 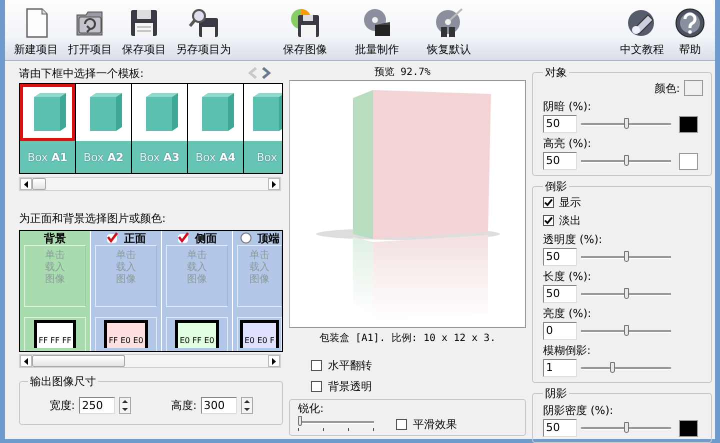 I want to click on number-field: 0, so click(x=560, y=331).